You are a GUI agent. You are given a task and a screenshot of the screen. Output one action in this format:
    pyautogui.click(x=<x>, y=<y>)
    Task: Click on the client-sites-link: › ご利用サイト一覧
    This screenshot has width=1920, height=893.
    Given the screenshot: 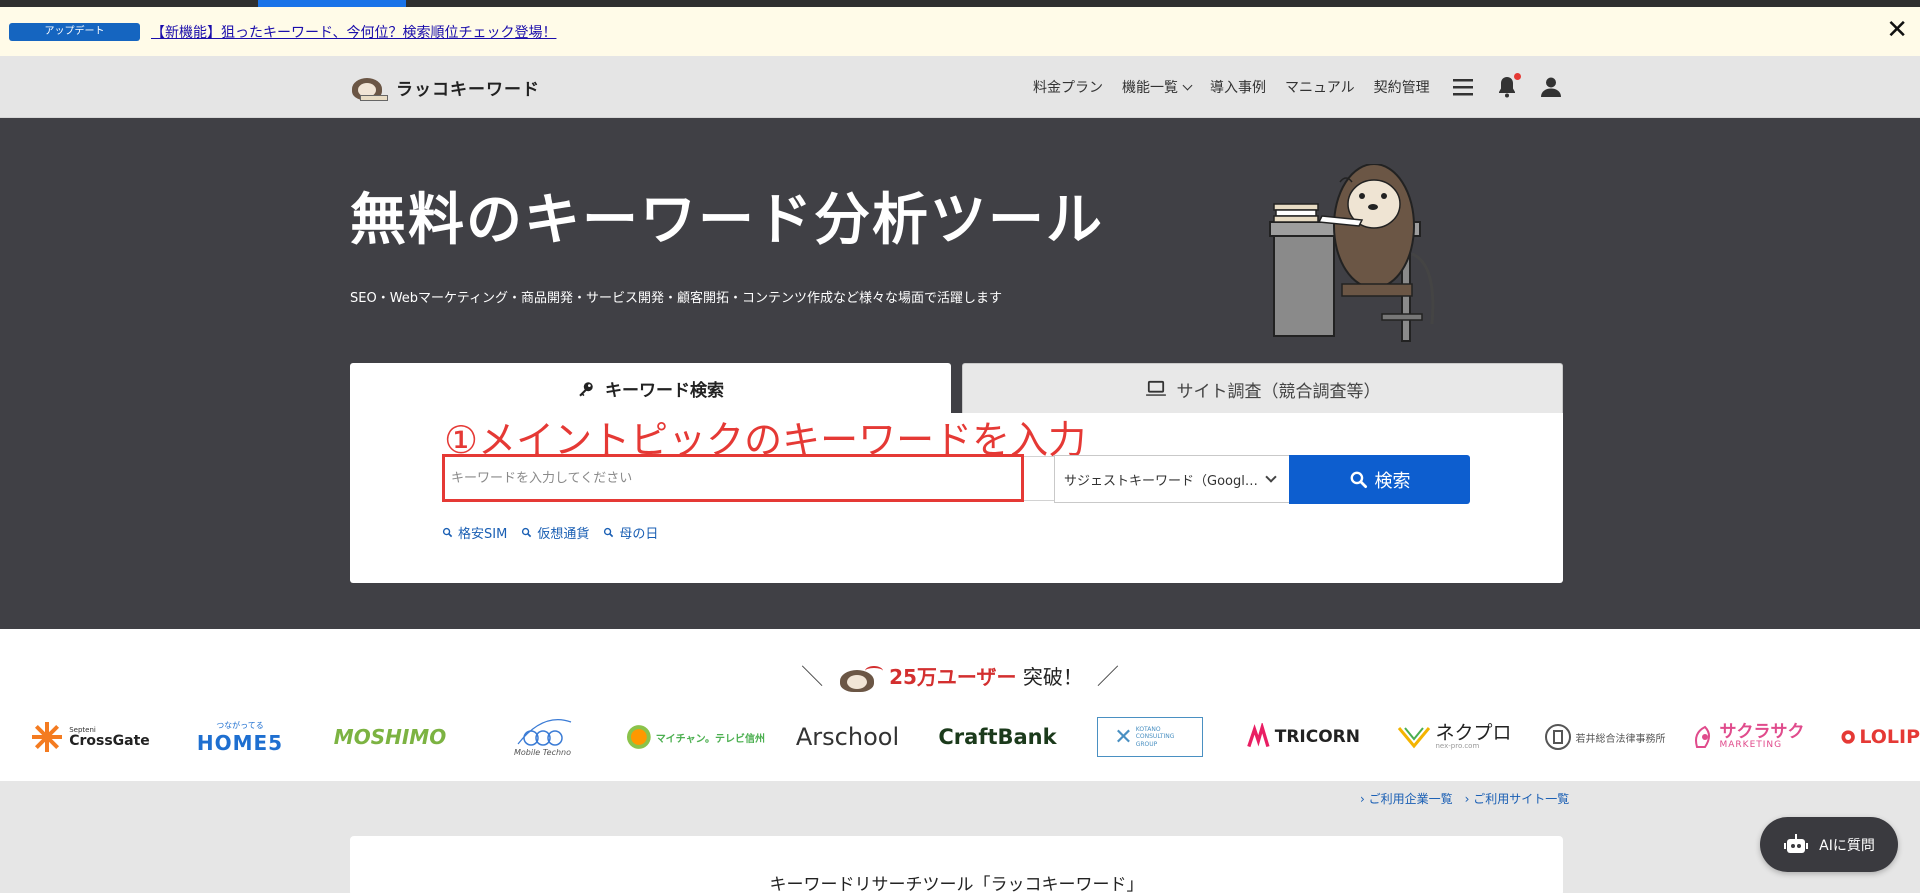 What is the action you would take?
    pyautogui.click(x=1517, y=798)
    